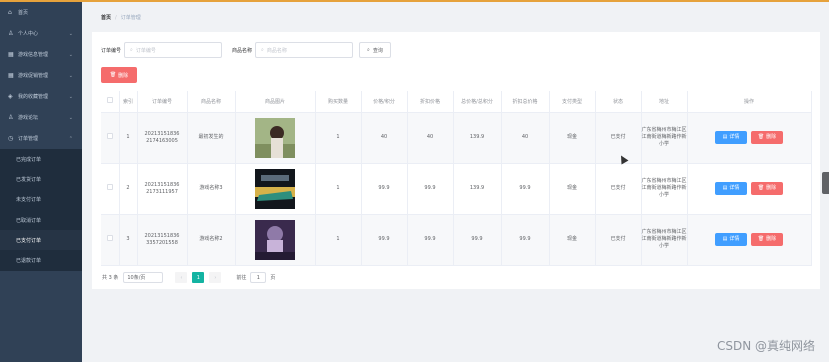  What do you see at coordinates (33, 55) in the screenshot?
I see `sidebar-item-label: 游戏信息管理` at bounding box center [33, 55].